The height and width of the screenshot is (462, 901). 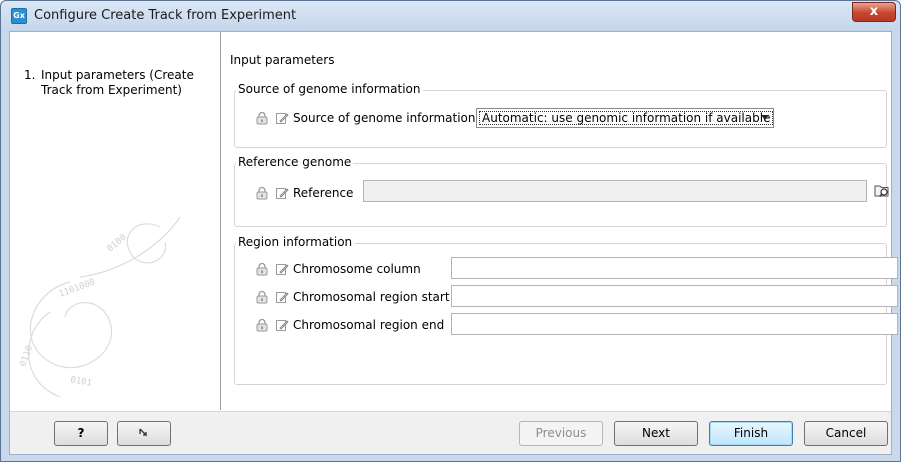 I want to click on reference-field-label: Reference, so click(x=323, y=193).